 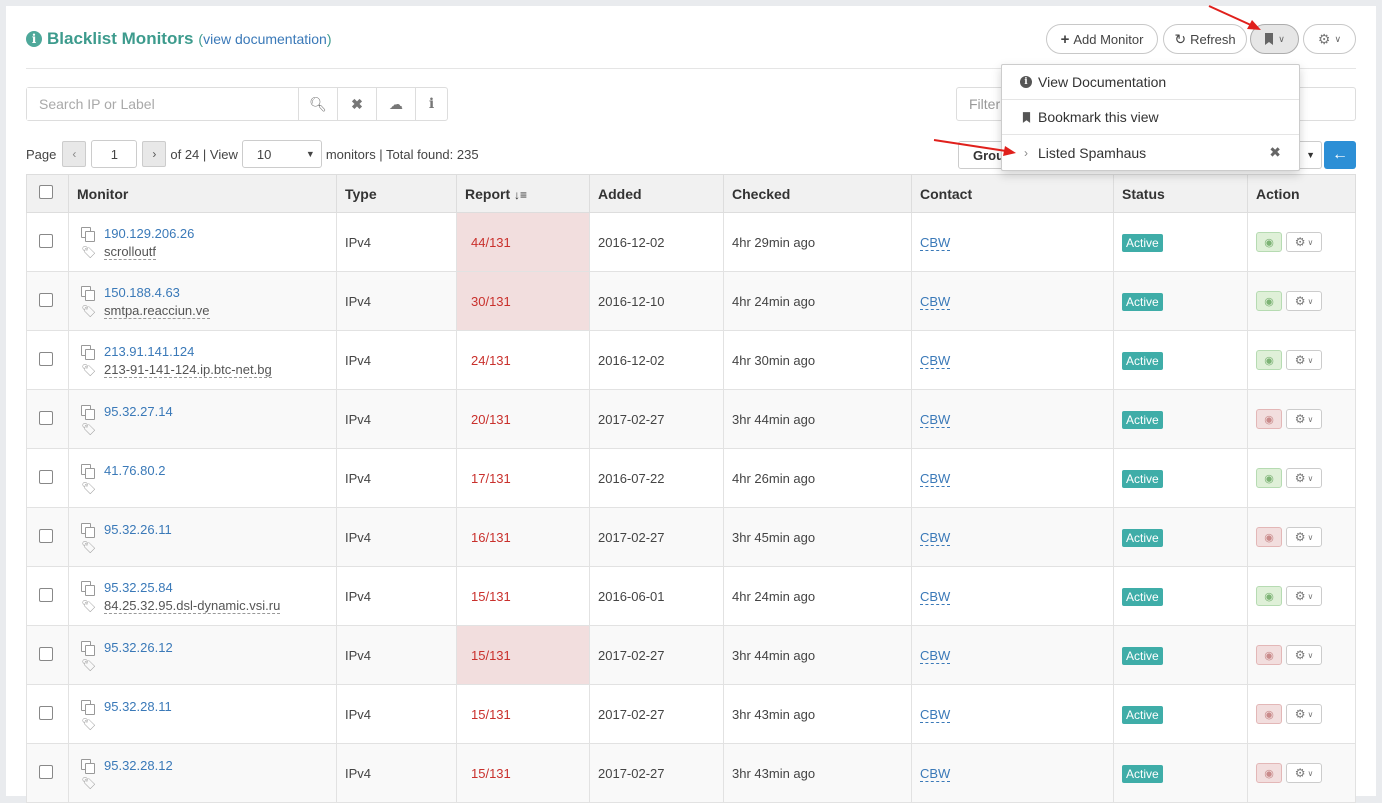 I want to click on view-documentation-link: view documentation, so click(x=265, y=39).